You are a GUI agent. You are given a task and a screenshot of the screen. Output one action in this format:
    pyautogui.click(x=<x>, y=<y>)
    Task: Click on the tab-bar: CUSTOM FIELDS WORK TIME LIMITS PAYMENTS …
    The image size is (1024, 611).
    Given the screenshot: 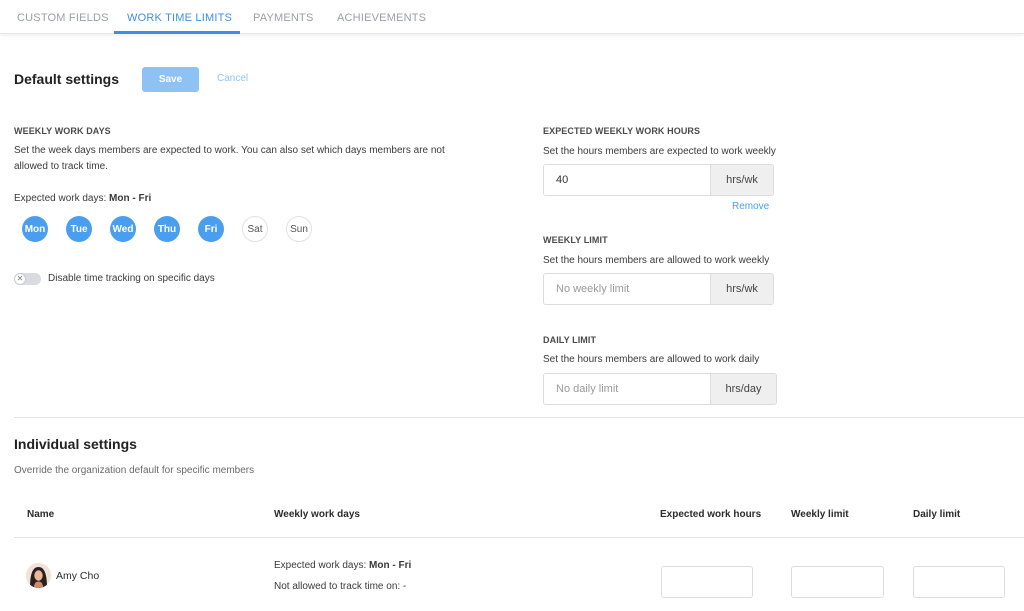 What is the action you would take?
    pyautogui.click(x=512, y=17)
    